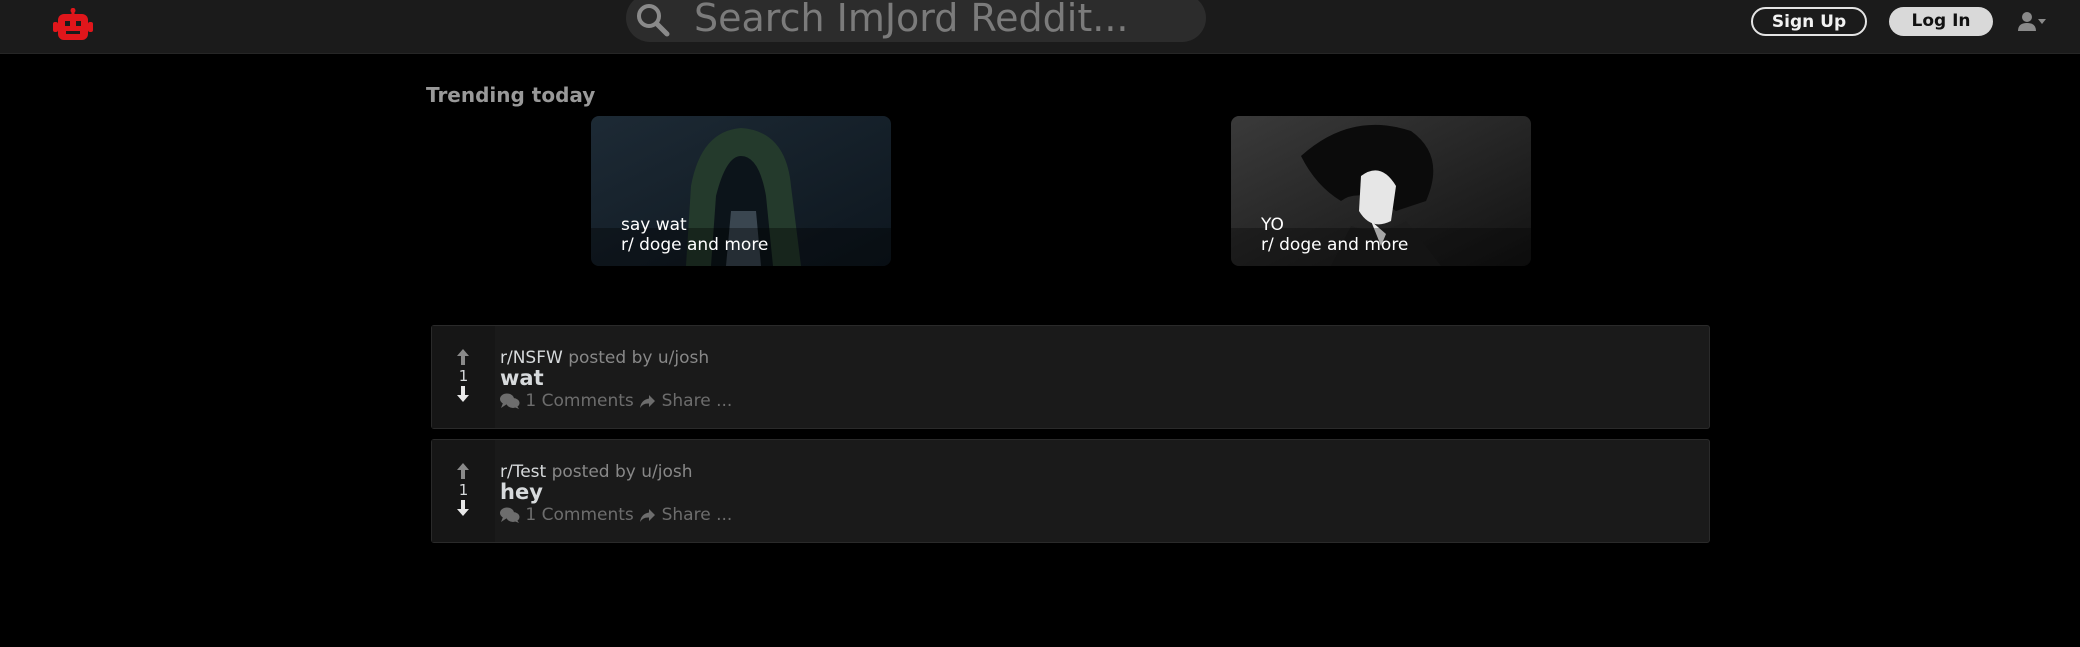 This screenshot has width=2080, height=647. What do you see at coordinates (2033, 22) in the screenshot?
I see `user-dropdown-icon` at bounding box center [2033, 22].